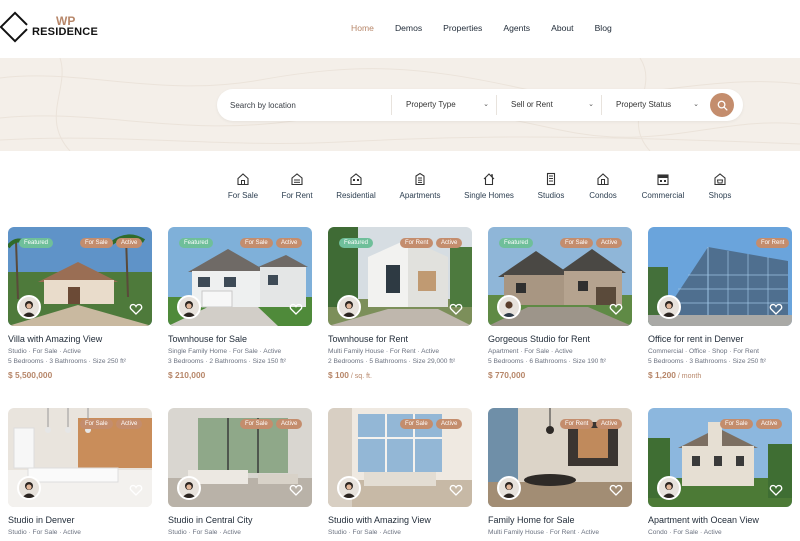 This screenshot has width=800, height=541. What do you see at coordinates (530, 351) in the screenshot?
I see `listing-meta: Apartment · For Sale · Active` at bounding box center [530, 351].